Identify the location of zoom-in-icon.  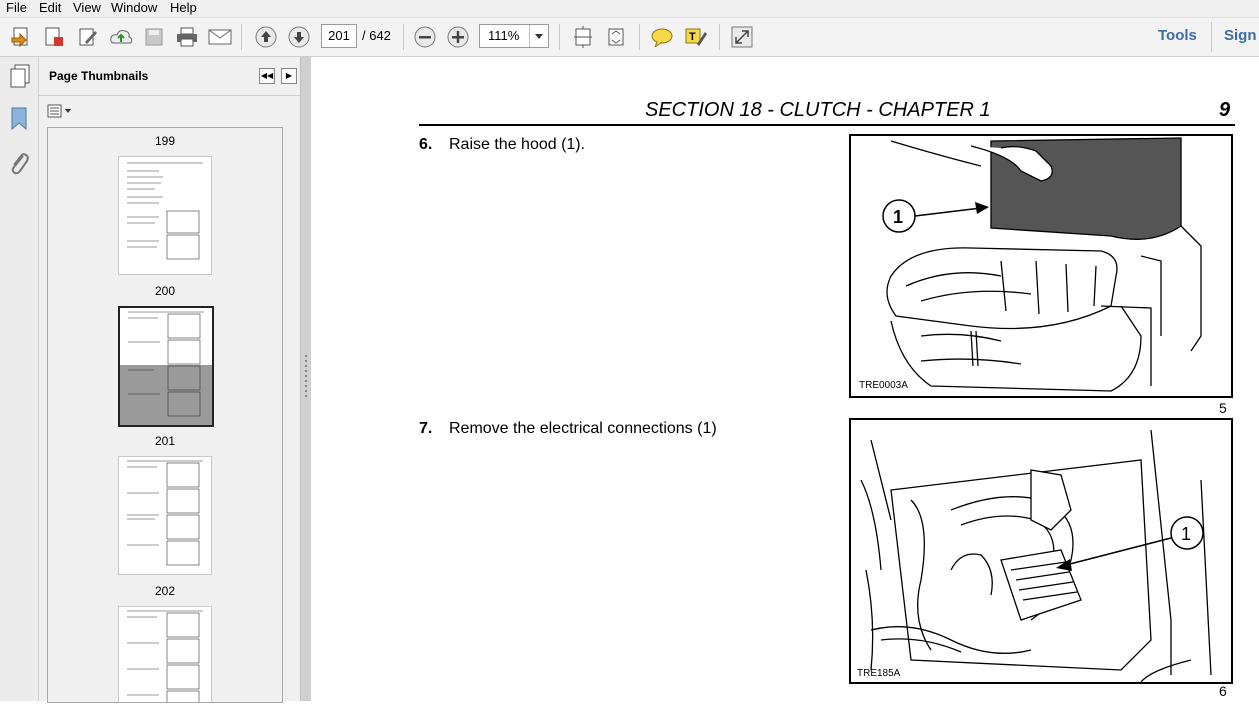
(458, 37).